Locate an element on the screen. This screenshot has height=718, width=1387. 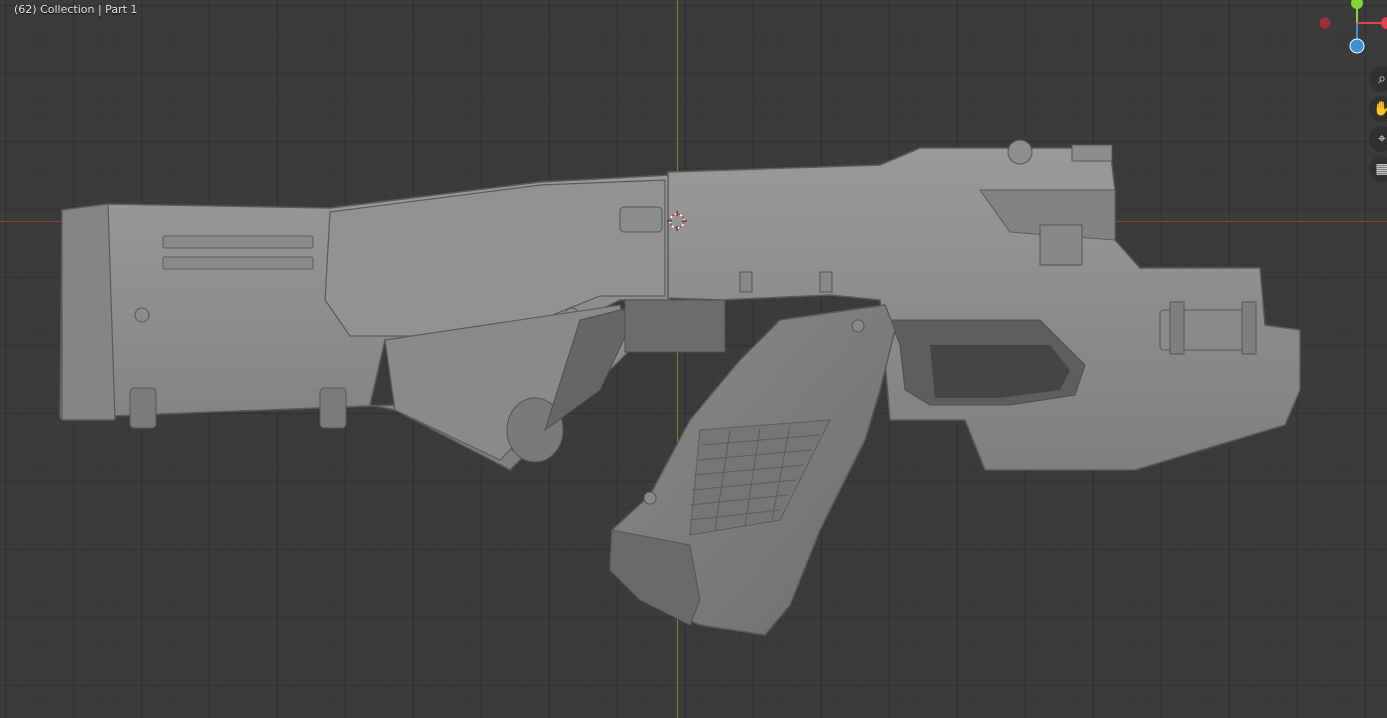
gizmo-x-axis is located at coordinates (1384, 23).